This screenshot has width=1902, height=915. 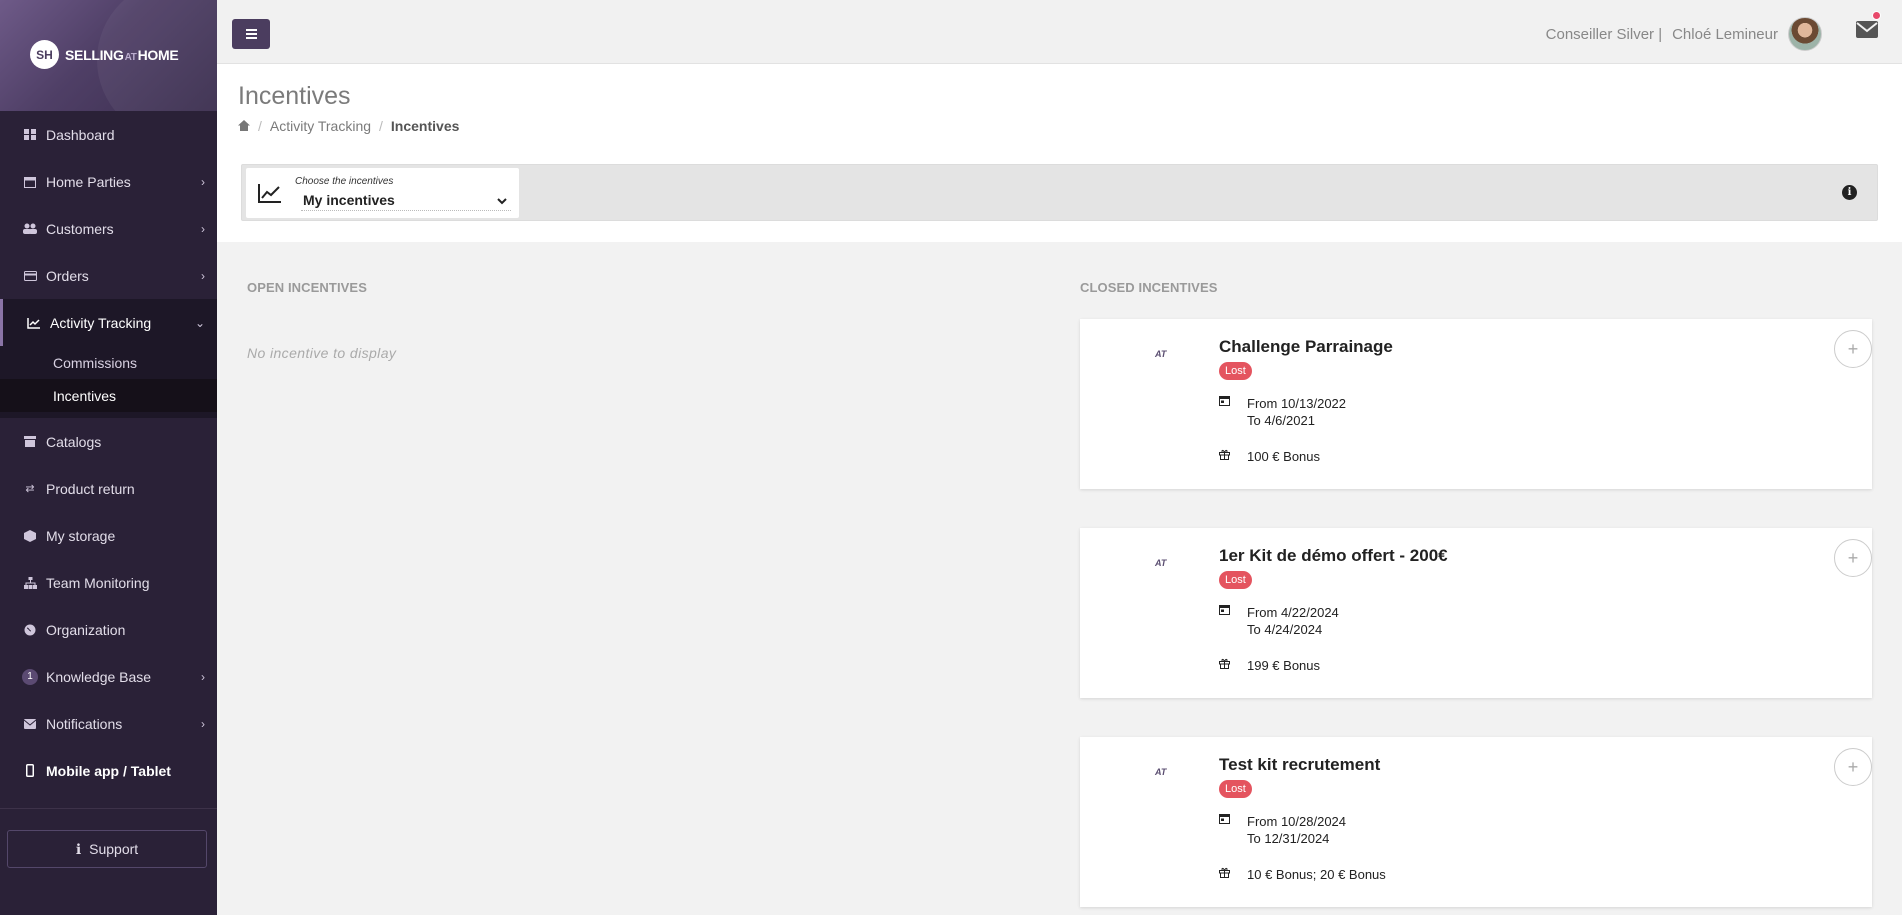 I want to click on sidebar-item-label: Customers, so click(x=80, y=228).